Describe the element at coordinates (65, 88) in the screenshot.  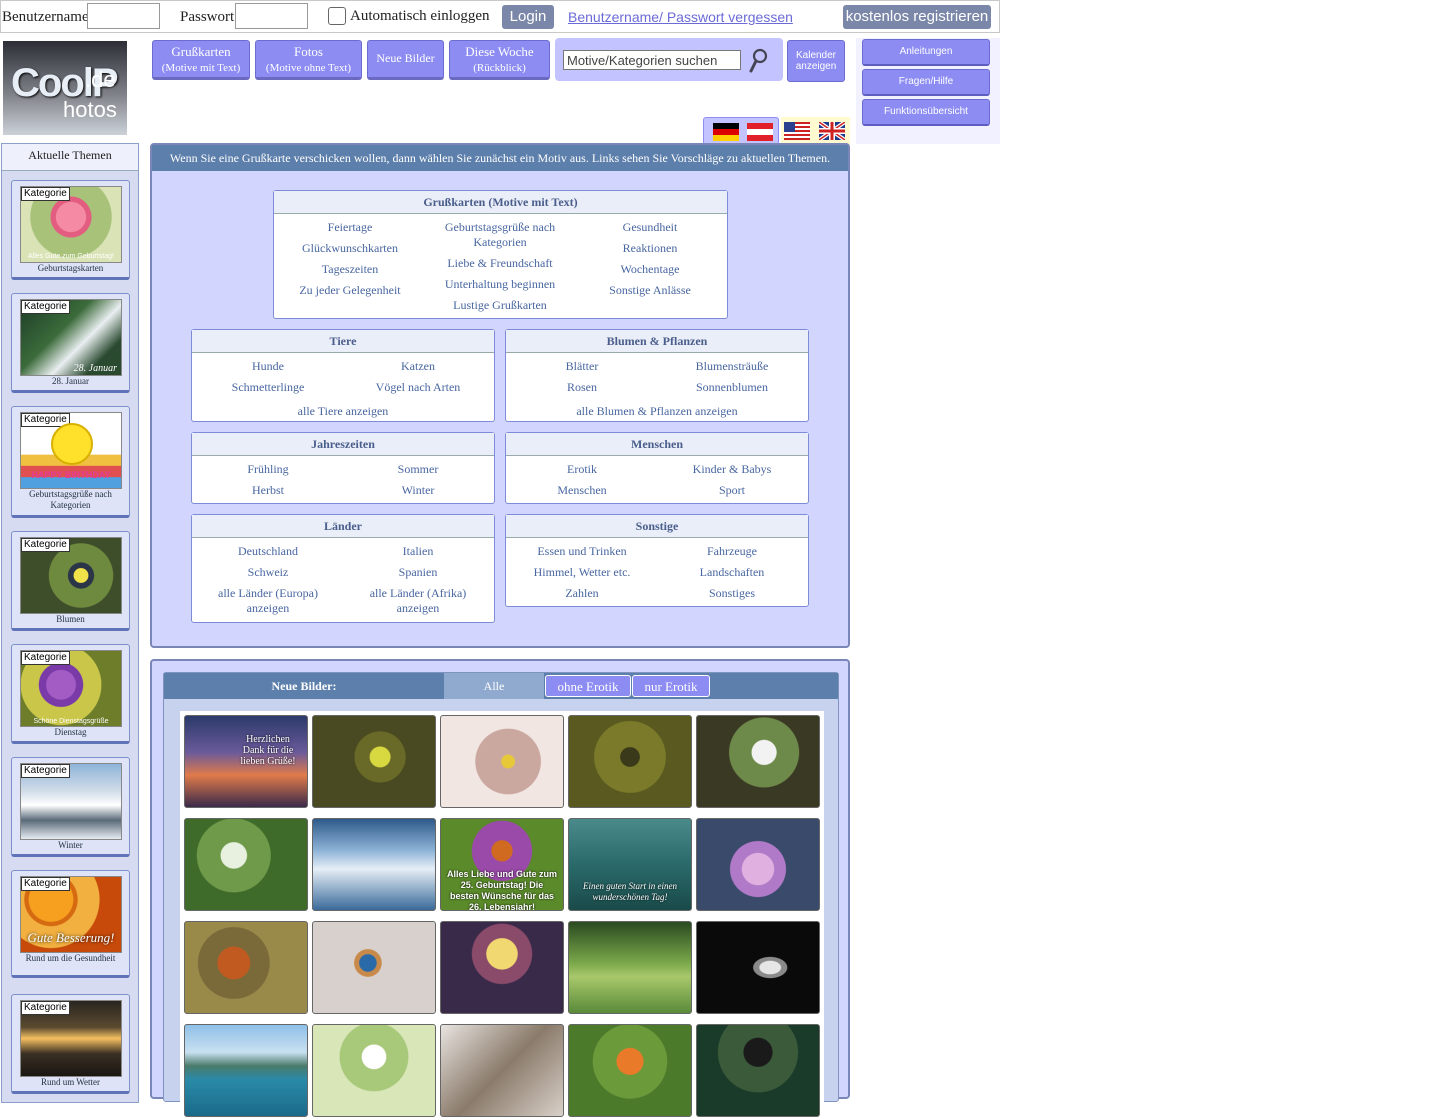
I see `site-logo: CoolP .de hotos` at that location.